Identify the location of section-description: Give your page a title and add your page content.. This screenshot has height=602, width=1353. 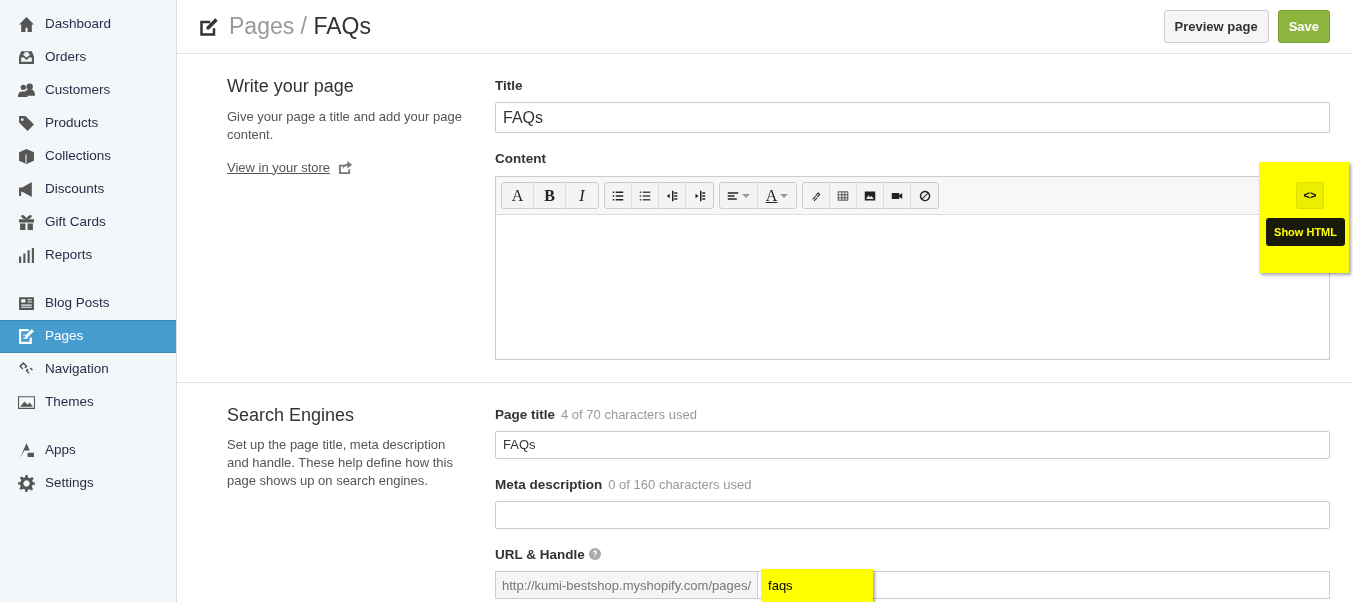
(345, 125).